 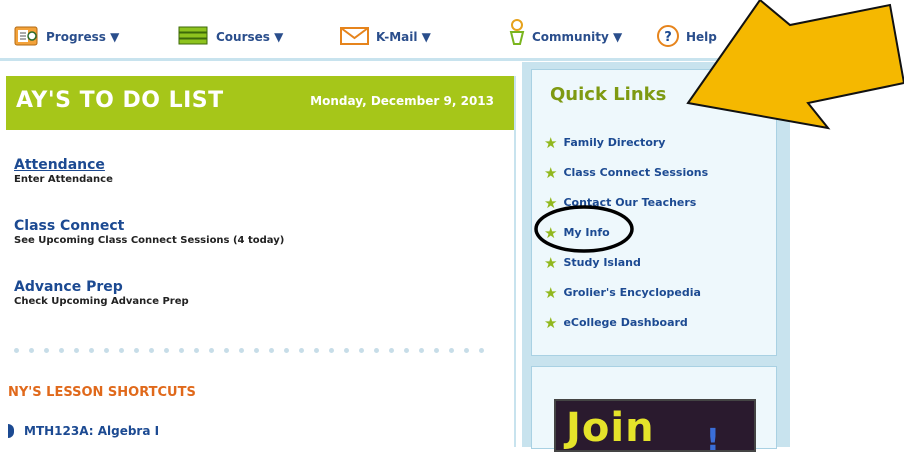 What do you see at coordinates (636, 172) in the screenshot?
I see `quick-link-label: Class Connect Sessions` at bounding box center [636, 172].